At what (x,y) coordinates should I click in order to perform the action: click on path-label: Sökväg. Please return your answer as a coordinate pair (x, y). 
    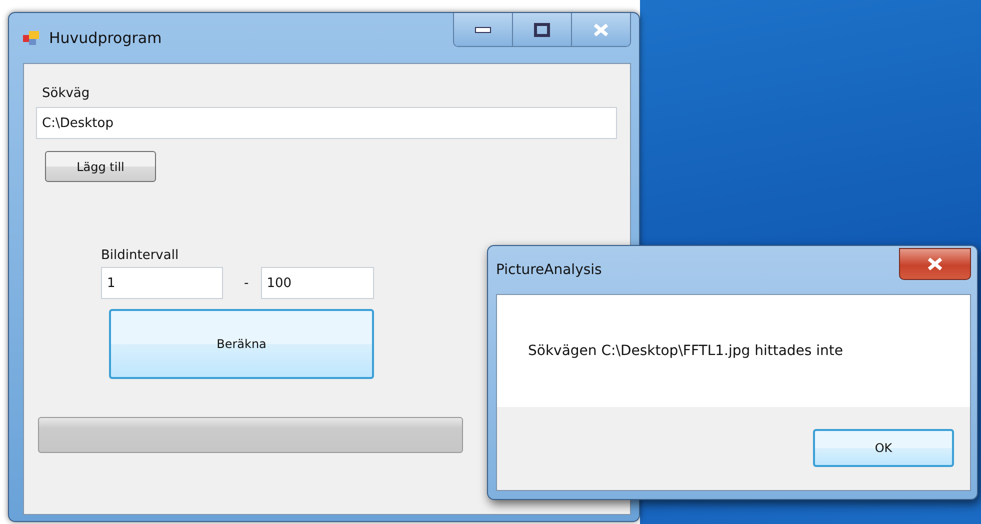
    Looking at the image, I should click on (66, 93).